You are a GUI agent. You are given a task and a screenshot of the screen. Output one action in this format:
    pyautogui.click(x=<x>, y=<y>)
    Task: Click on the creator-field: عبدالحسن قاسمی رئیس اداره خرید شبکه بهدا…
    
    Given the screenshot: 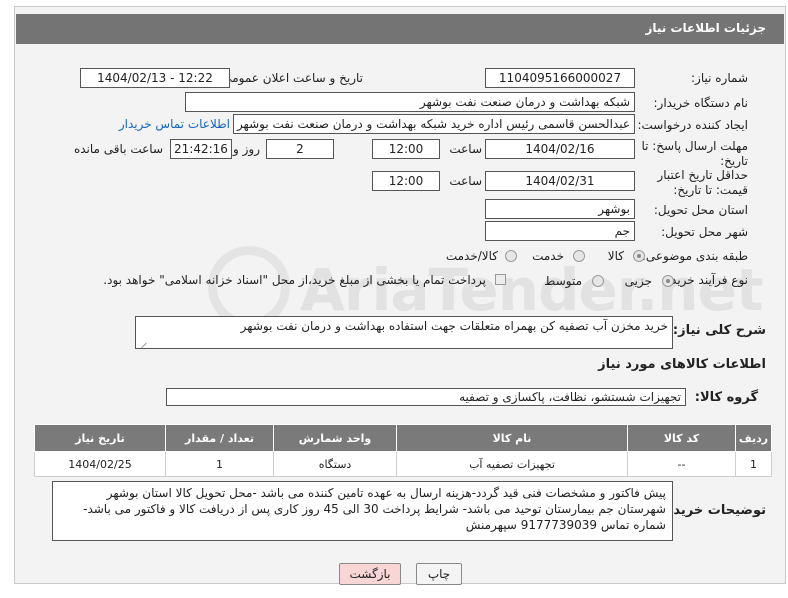 What is the action you would take?
    pyautogui.click(x=434, y=124)
    